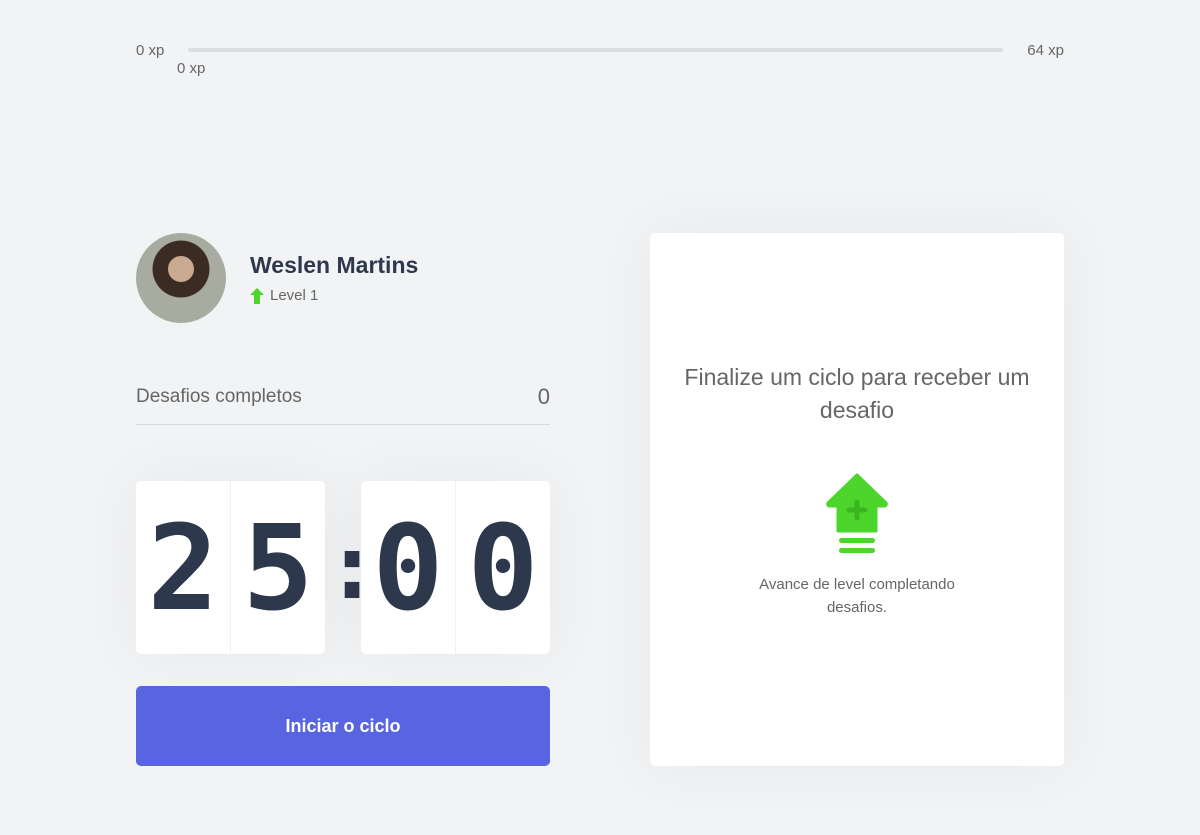 The width and height of the screenshot is (1200, 835). I want to click on experience-bar: 0 xp 64 xp, so click(600, 50).